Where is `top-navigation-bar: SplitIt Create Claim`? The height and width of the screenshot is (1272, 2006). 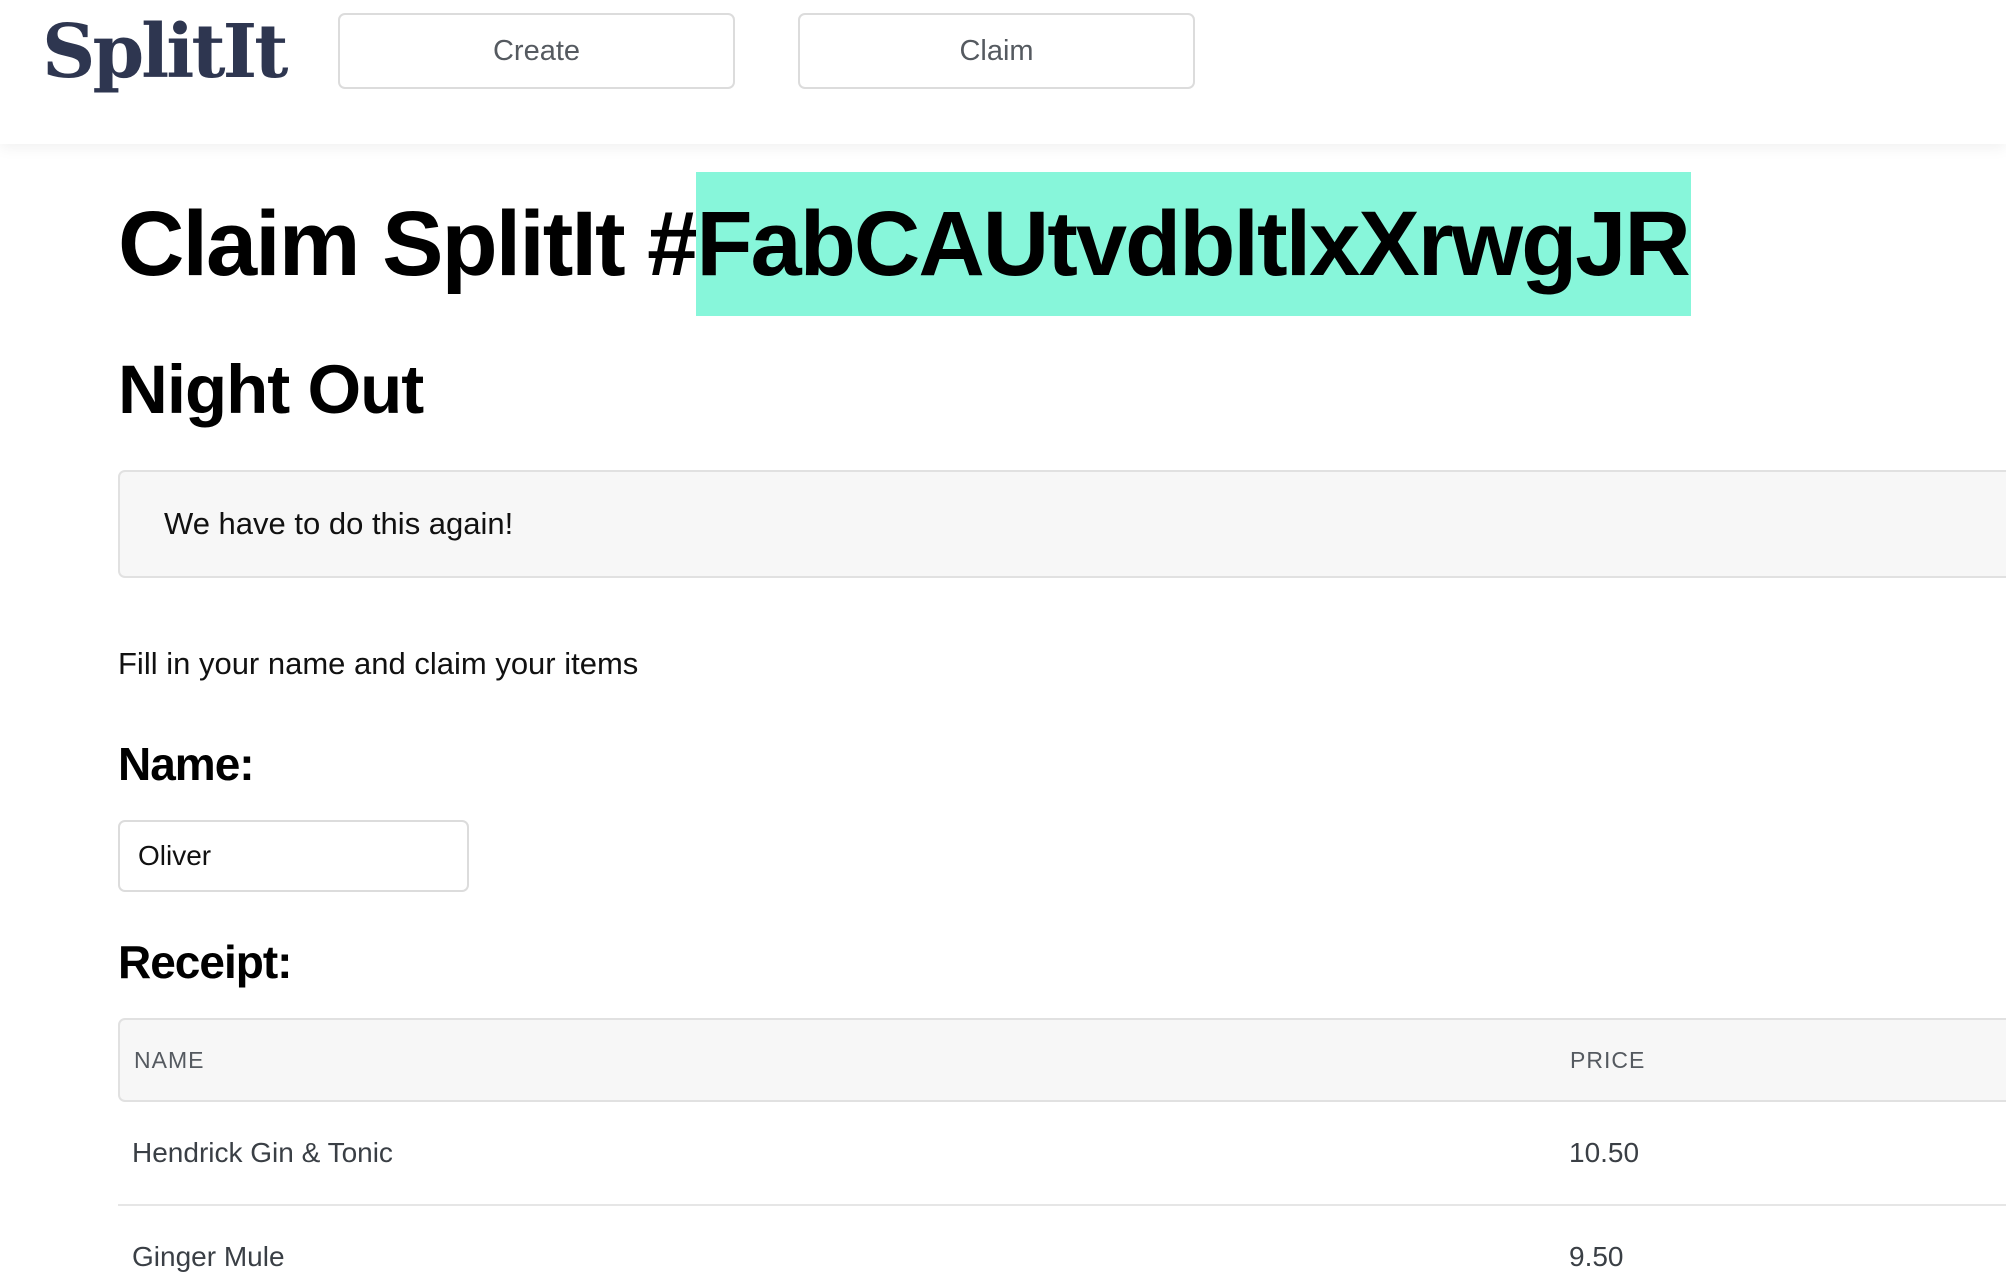
top-navigation-bar: SplitIt Create Claim is located at coordinates (1003, 72).